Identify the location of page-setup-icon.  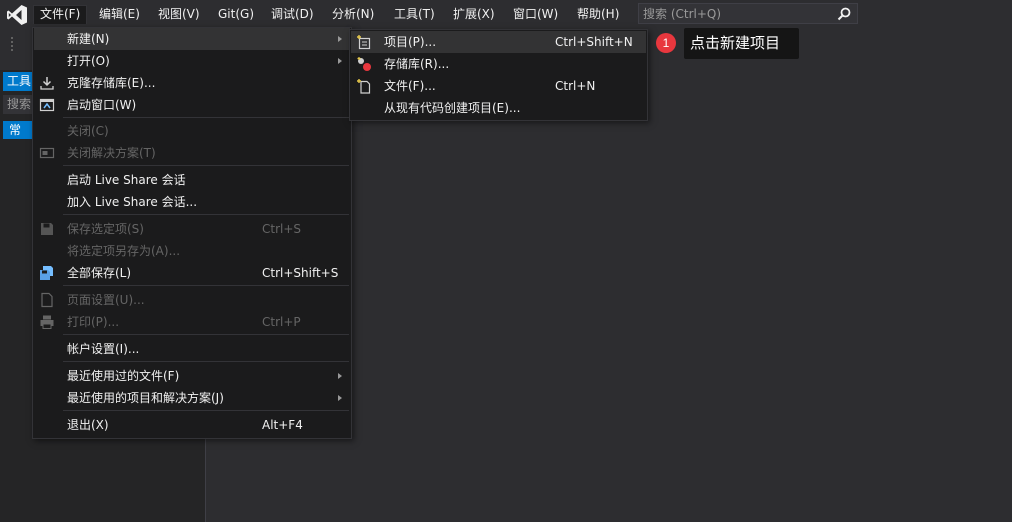
(47, 300).